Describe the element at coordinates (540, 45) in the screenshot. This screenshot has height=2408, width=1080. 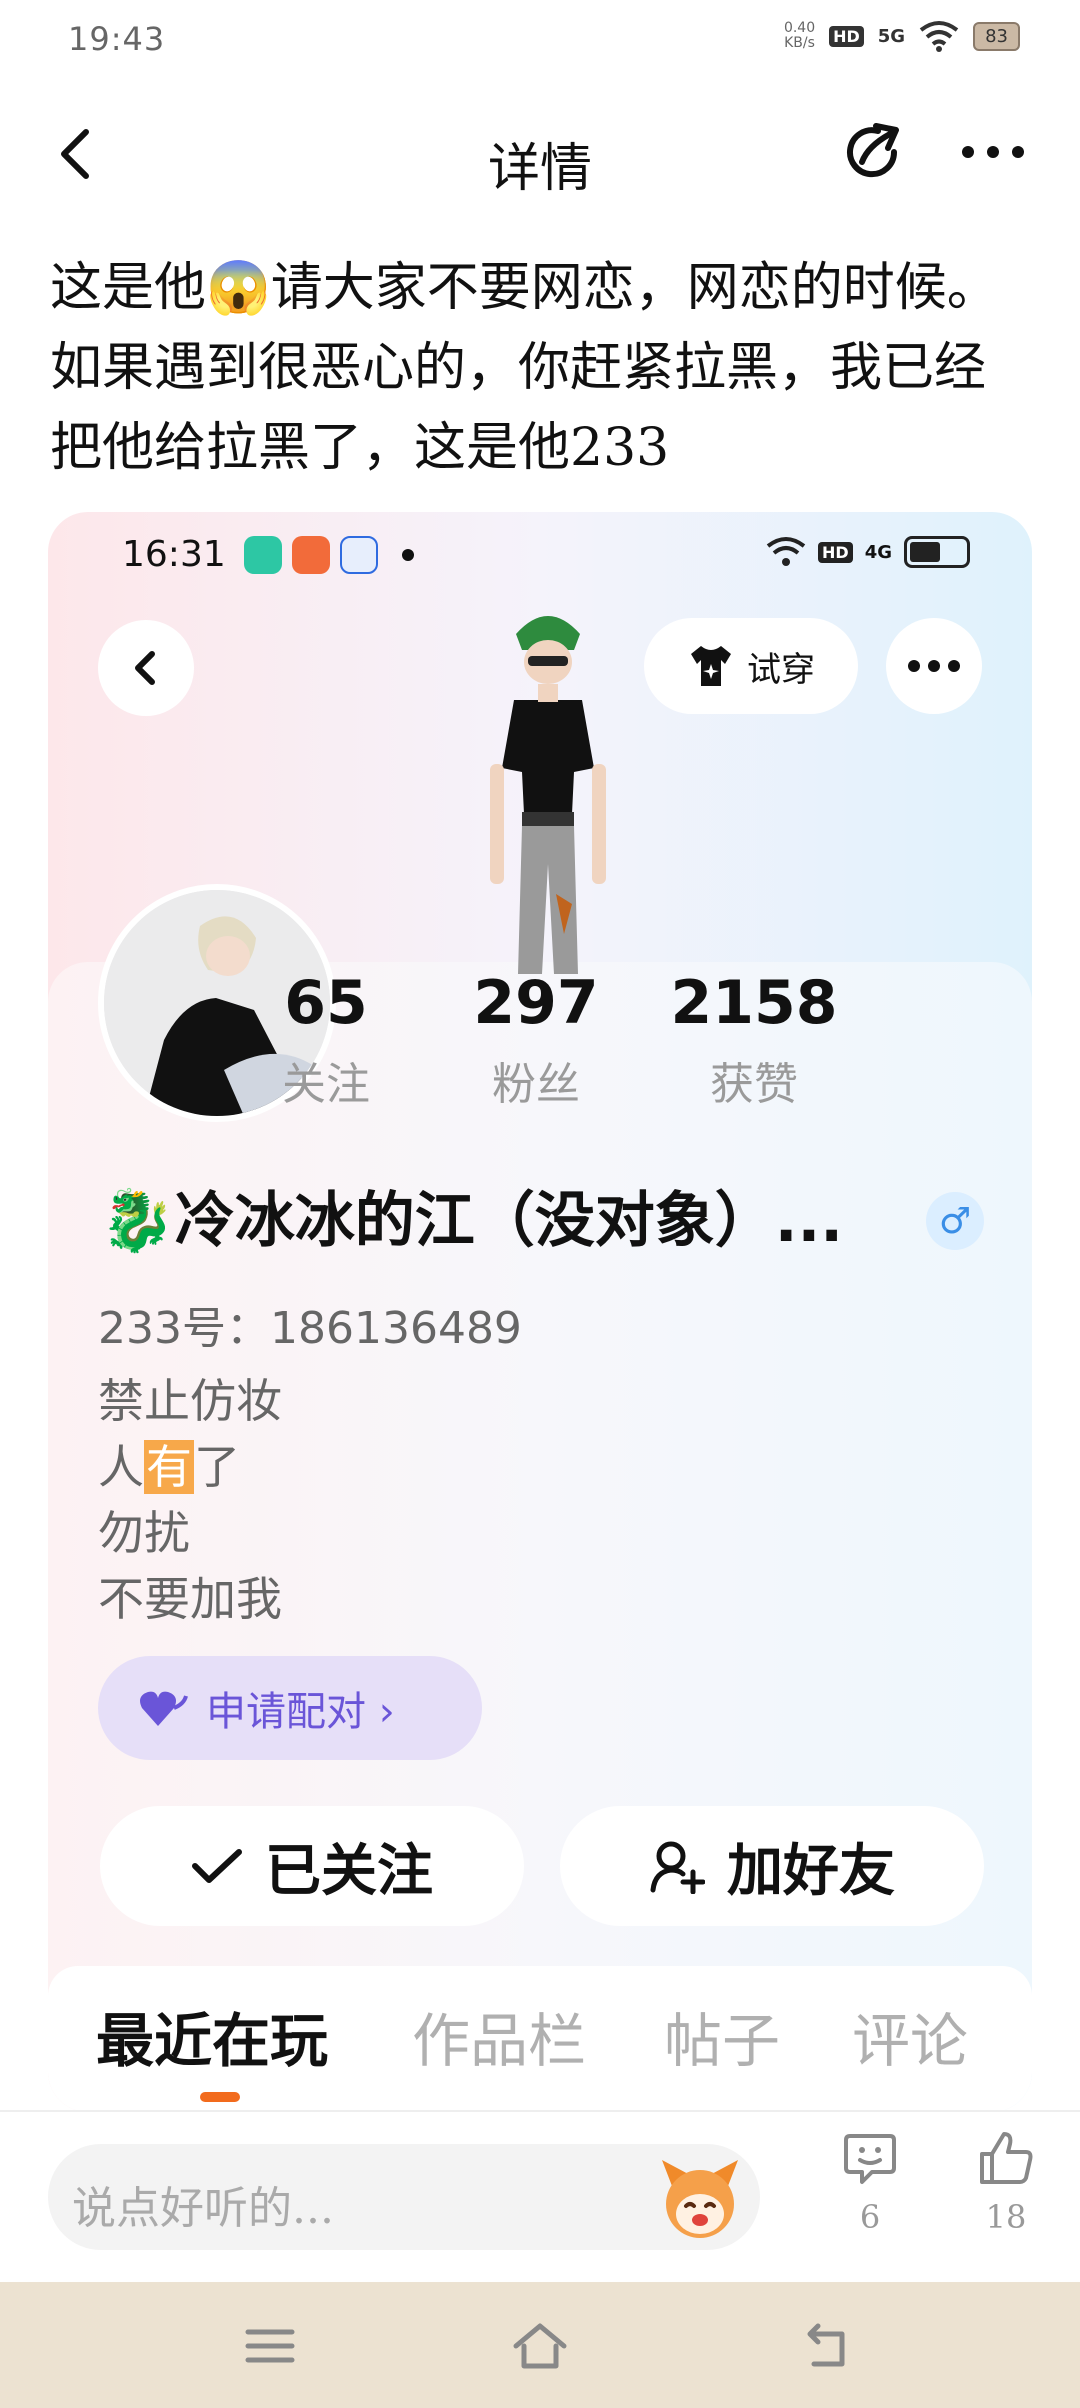
I see `status-bar: 19:43 0.40 KB/s HD 5G 83` at that location.